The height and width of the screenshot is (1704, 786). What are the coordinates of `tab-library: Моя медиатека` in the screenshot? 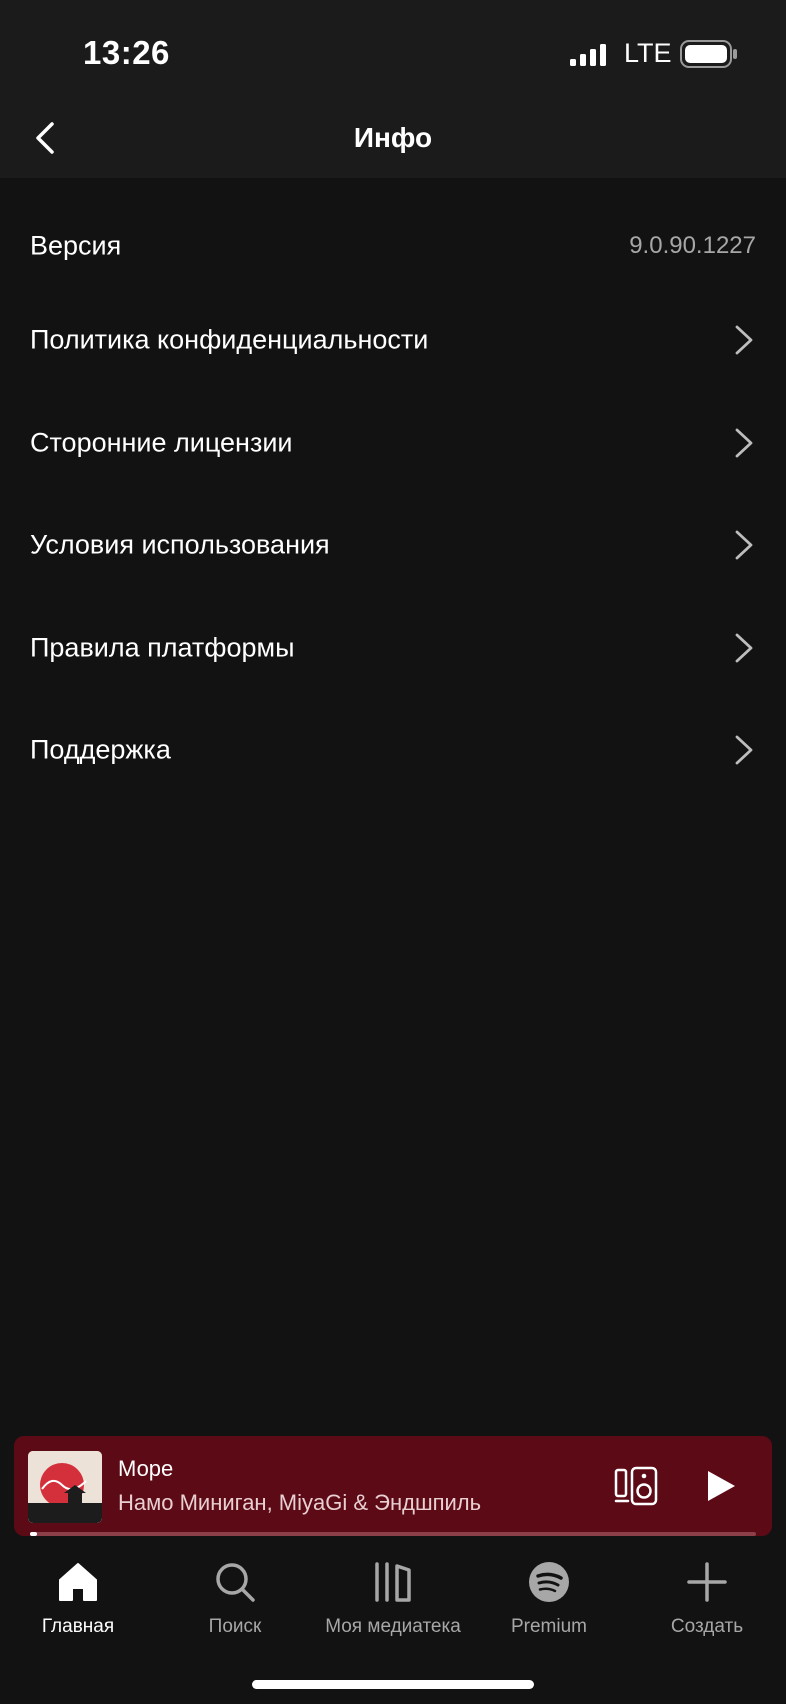 It's located at (393, 1605).